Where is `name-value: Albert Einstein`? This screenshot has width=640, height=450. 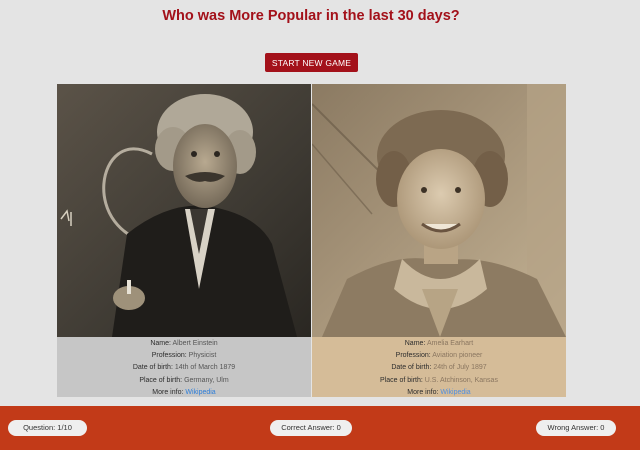
name-value: Albert Einstein is located at coordinates (195, 343).